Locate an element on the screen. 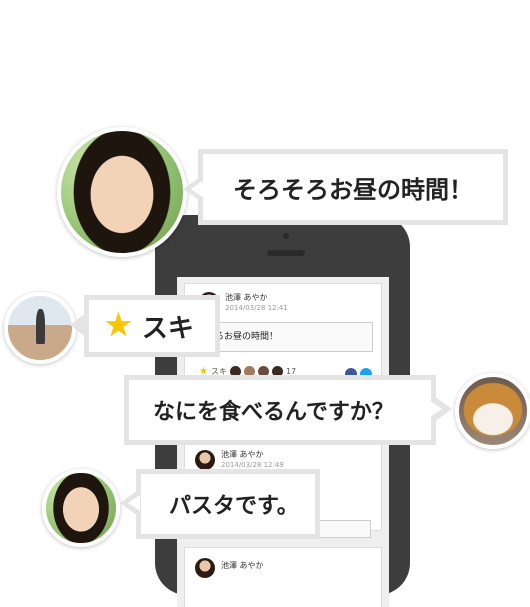 The image size is (530, 607). like-bubble: ★ スキ is located at coordinates (152, 326).